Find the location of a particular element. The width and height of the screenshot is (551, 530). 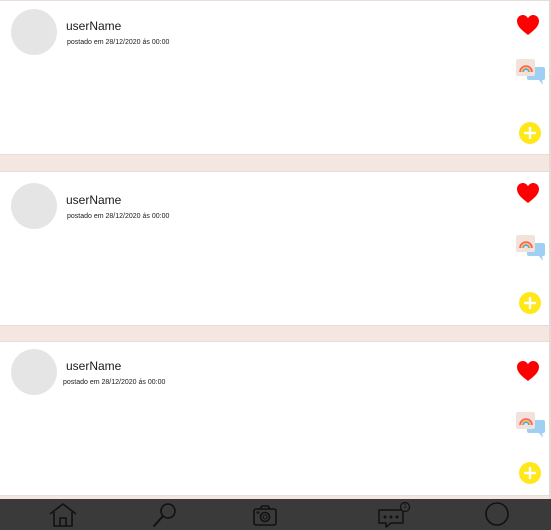

search-icon is located at coordinates (164, 515).